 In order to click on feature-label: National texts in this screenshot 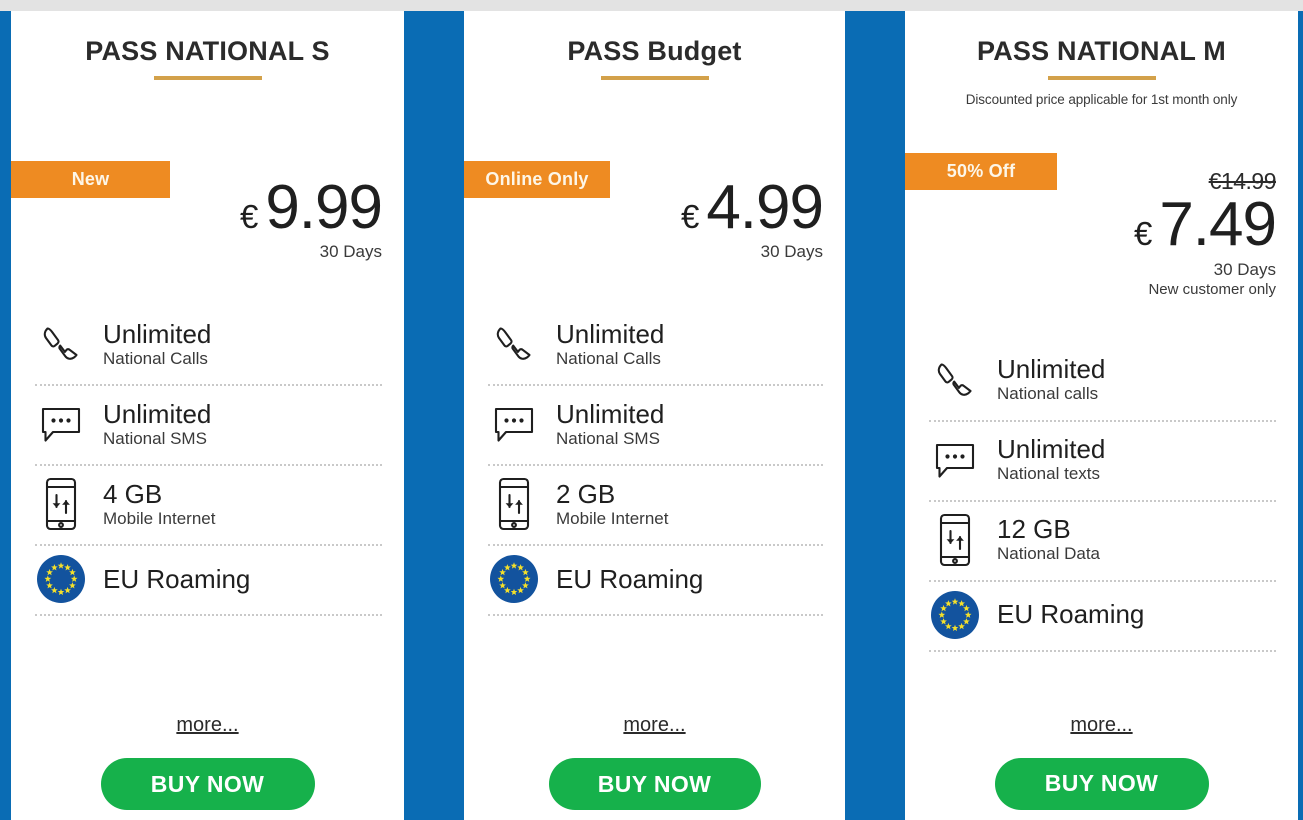, I will do `click(1048, 473)`.